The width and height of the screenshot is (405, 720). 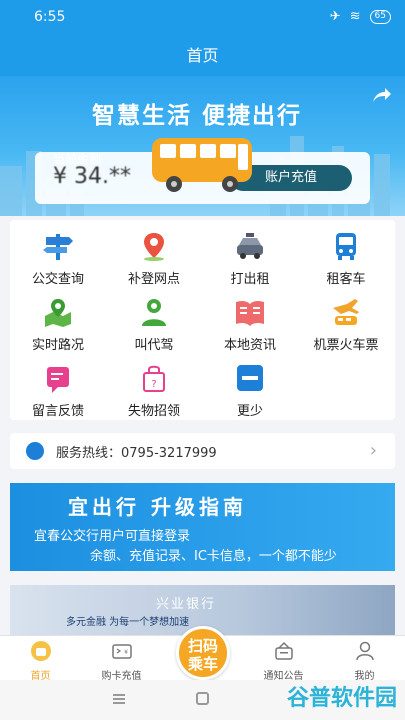 What do you see at coordinates (381, 96) in the screenshot?
I see `share-icon` at bounding box center [381, 96].